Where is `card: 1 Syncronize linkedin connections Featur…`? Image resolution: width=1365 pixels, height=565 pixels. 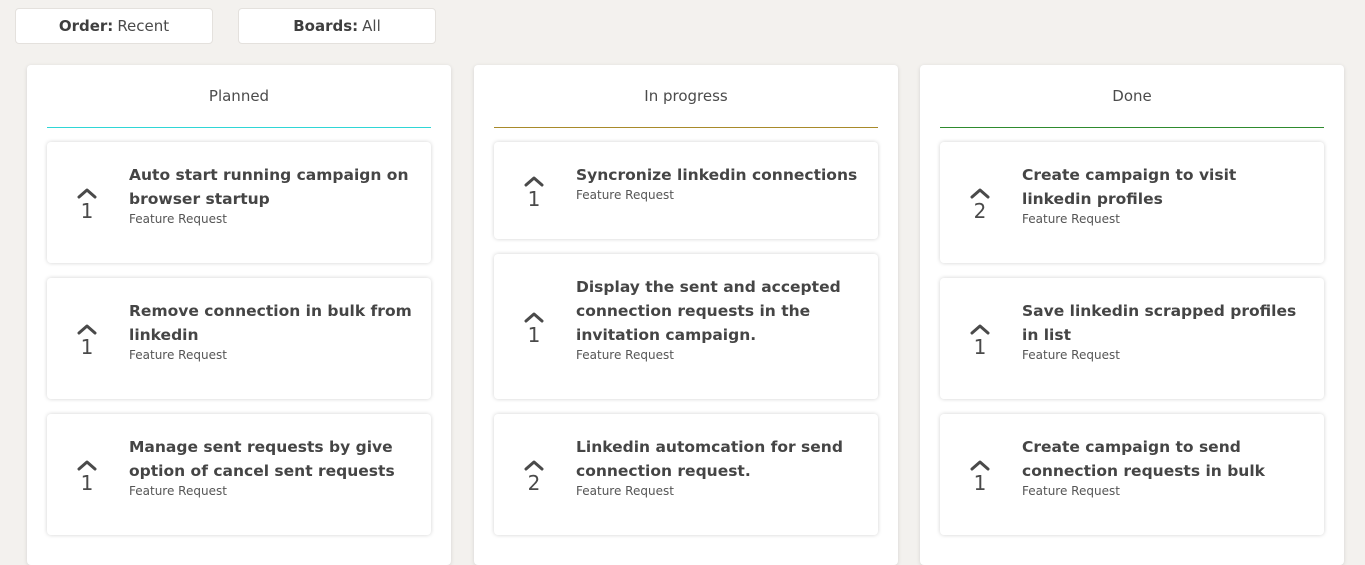 card: 1 Syncronize linkedin connections Featur… is located at coordinates (686, 190).